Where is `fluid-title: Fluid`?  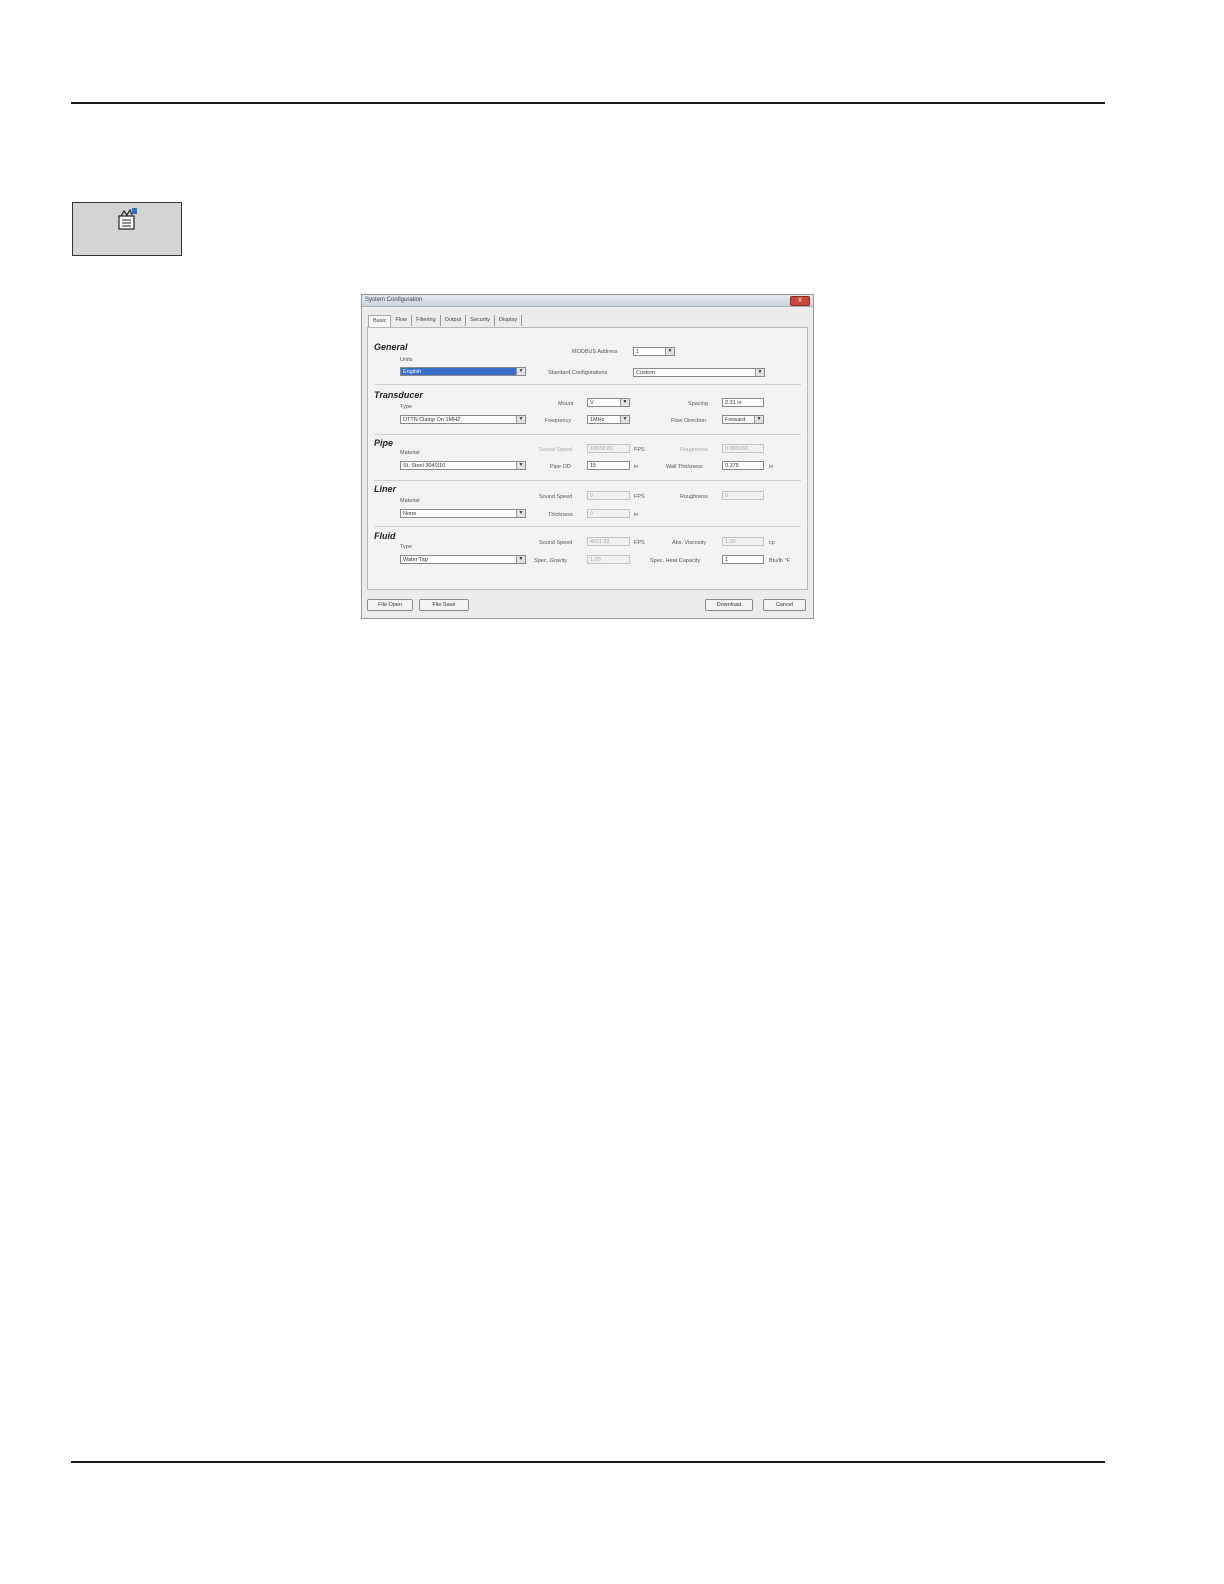
fluid-title: Fluid is located at coordinates (385, 536).